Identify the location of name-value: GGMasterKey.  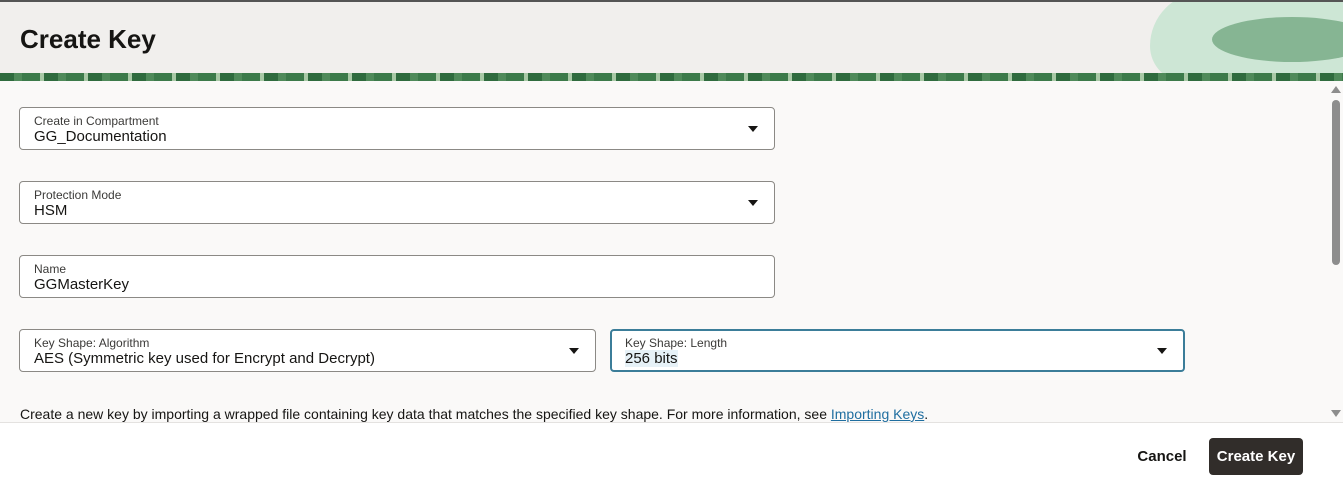
(81, 284).